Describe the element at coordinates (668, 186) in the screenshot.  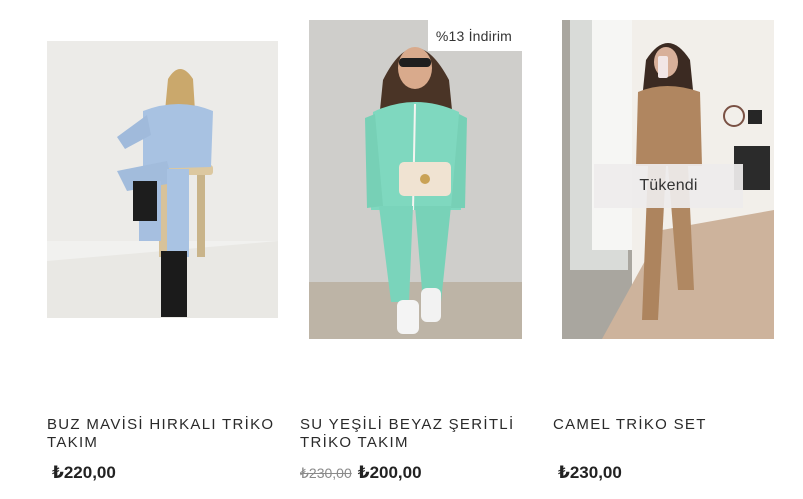
I see `sold-out-badge: Tükendi` at that location.